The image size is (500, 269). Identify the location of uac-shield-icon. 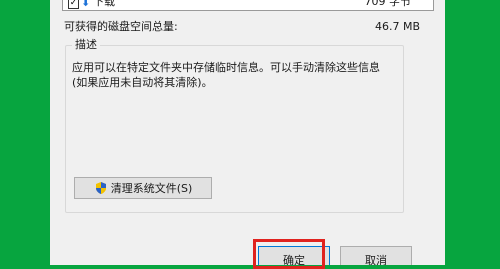
(100, 188).